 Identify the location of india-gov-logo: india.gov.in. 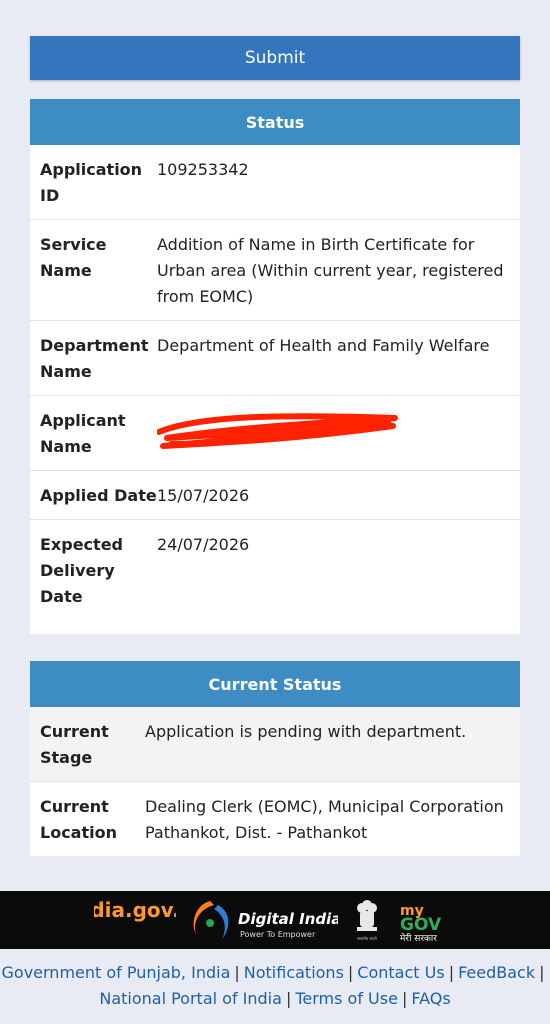
(135, 920).